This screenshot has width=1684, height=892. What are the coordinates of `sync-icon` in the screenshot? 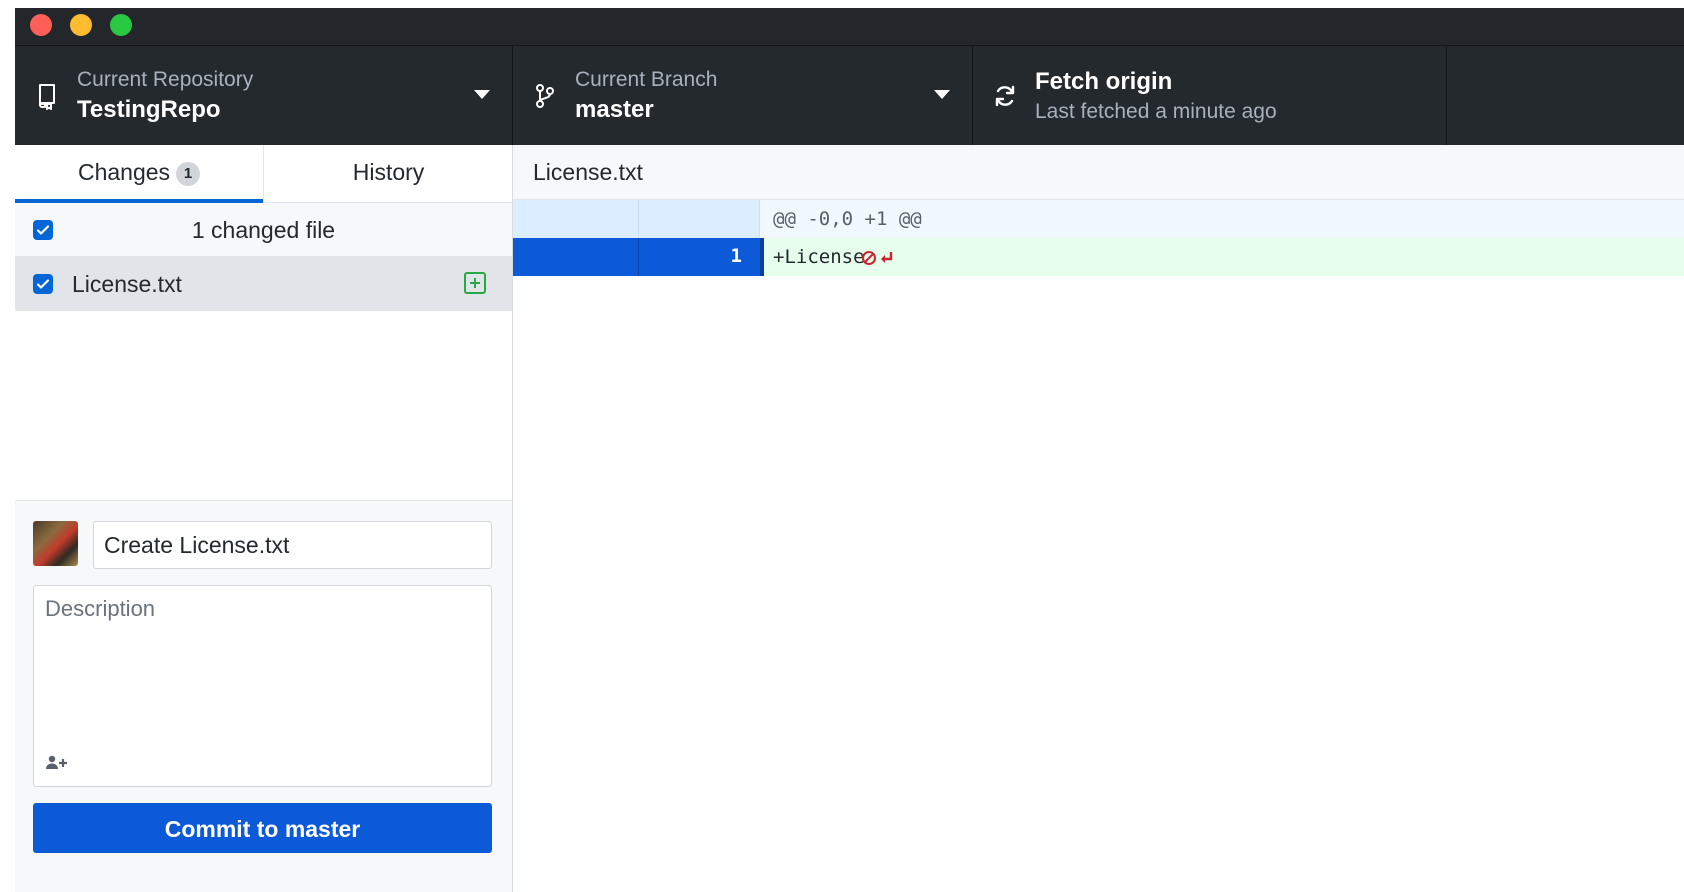 It's located at (1005, 96).